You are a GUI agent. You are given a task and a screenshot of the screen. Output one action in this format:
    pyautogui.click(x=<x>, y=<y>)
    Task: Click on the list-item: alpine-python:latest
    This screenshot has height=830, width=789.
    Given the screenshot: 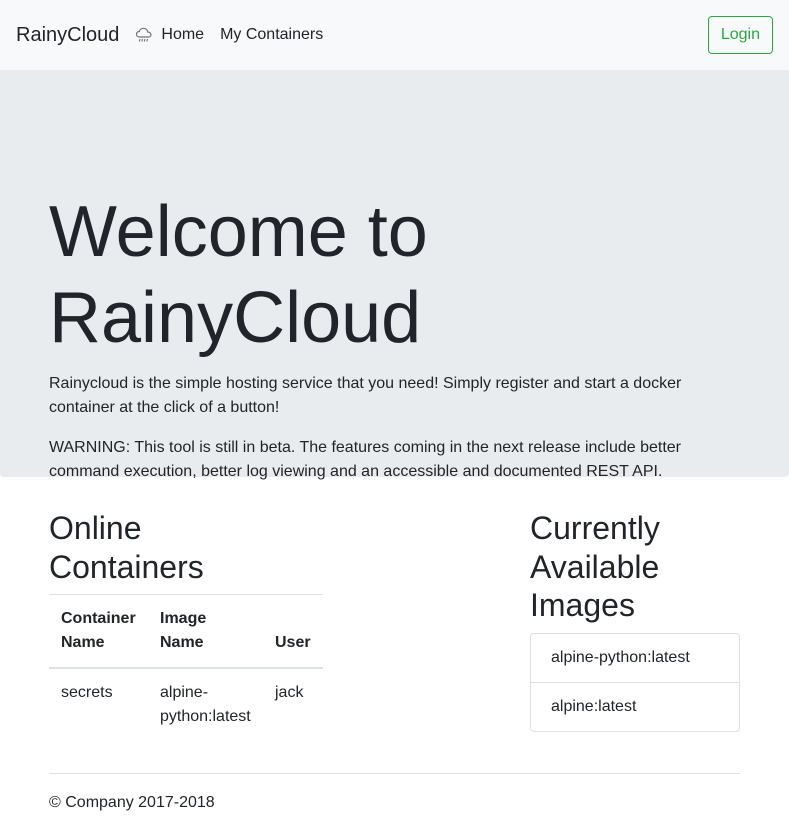 What is the action you would take?
    pyautogui.click(x=635, y=658)
    